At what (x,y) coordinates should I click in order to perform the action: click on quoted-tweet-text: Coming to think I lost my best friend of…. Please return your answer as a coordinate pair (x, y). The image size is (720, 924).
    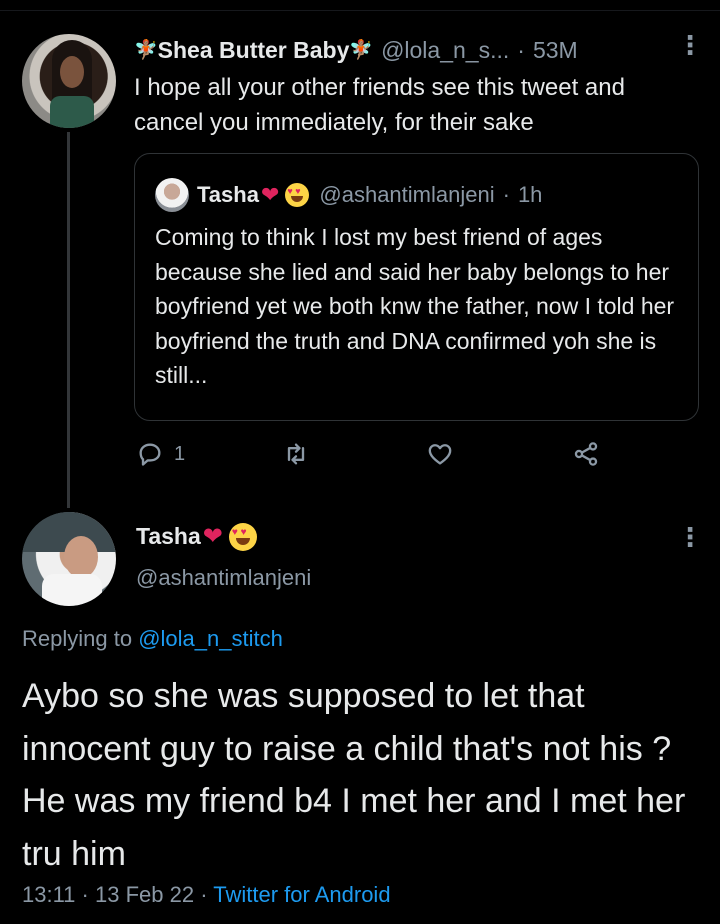
    Looking at the image, I should click on (415, 306).